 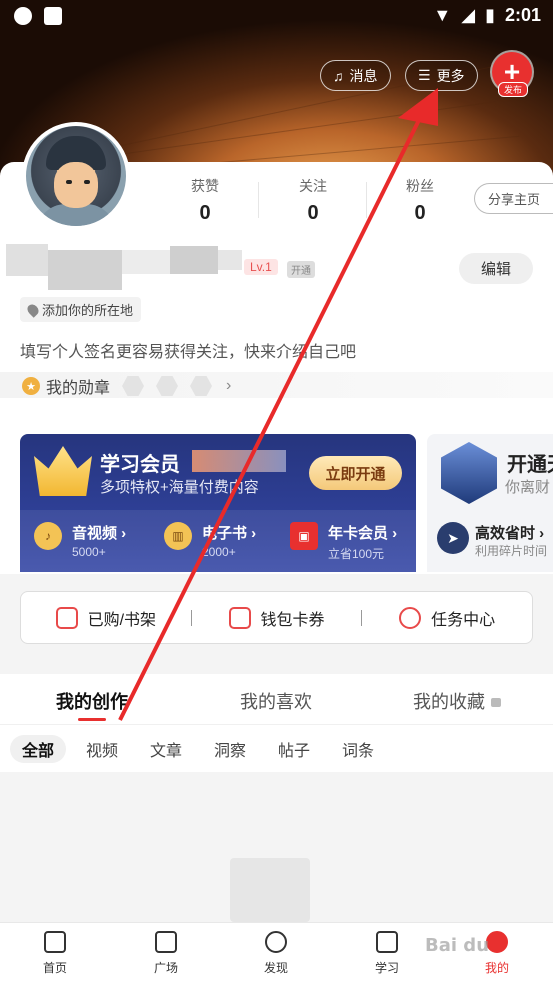 What do you see at coordinates (387, 953) in the screenshot?
I see `nav-study: 学习` at bounding box center [387, 953].